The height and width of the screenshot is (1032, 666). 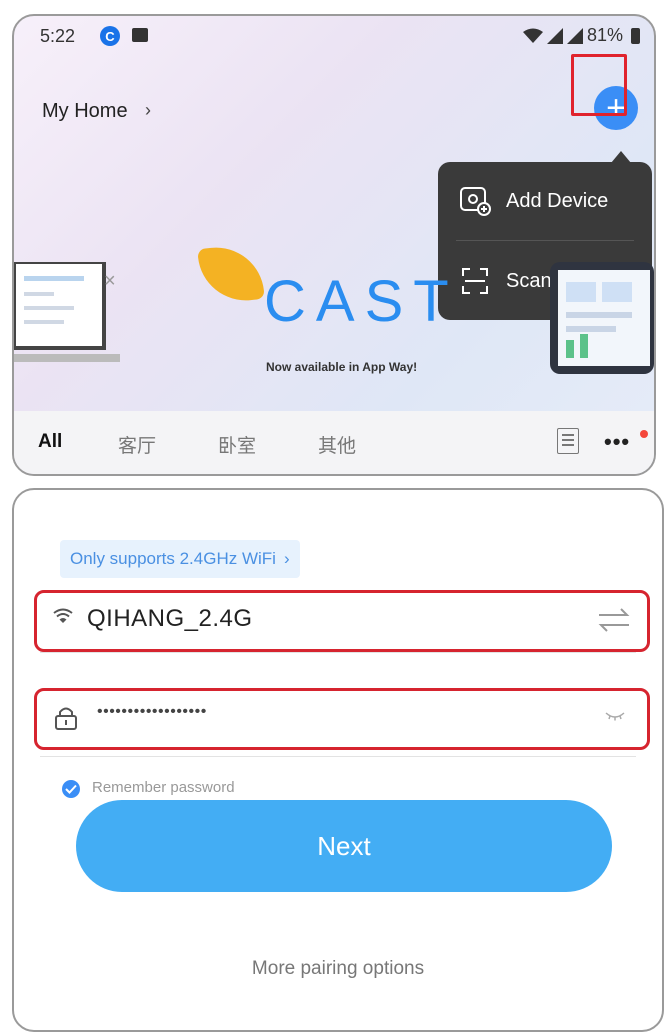 What do you see at coordinates (557, 200) in the screenshot?
I see `menu-item-label: Add Device` at bounding box center [557, 200].